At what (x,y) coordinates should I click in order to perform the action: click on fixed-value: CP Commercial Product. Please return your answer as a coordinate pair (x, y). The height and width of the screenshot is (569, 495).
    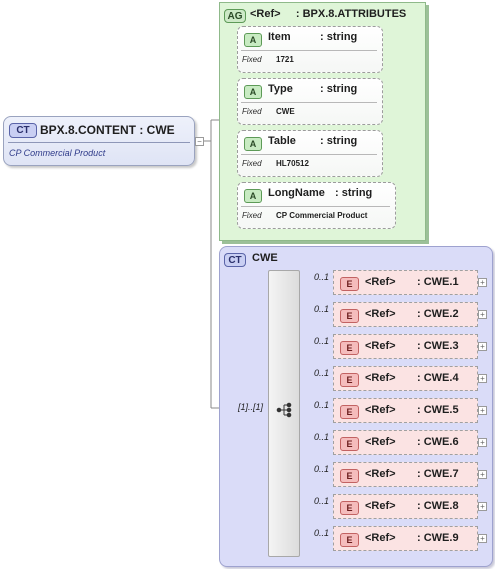
    Looking at the image, I should click on (322, 215).